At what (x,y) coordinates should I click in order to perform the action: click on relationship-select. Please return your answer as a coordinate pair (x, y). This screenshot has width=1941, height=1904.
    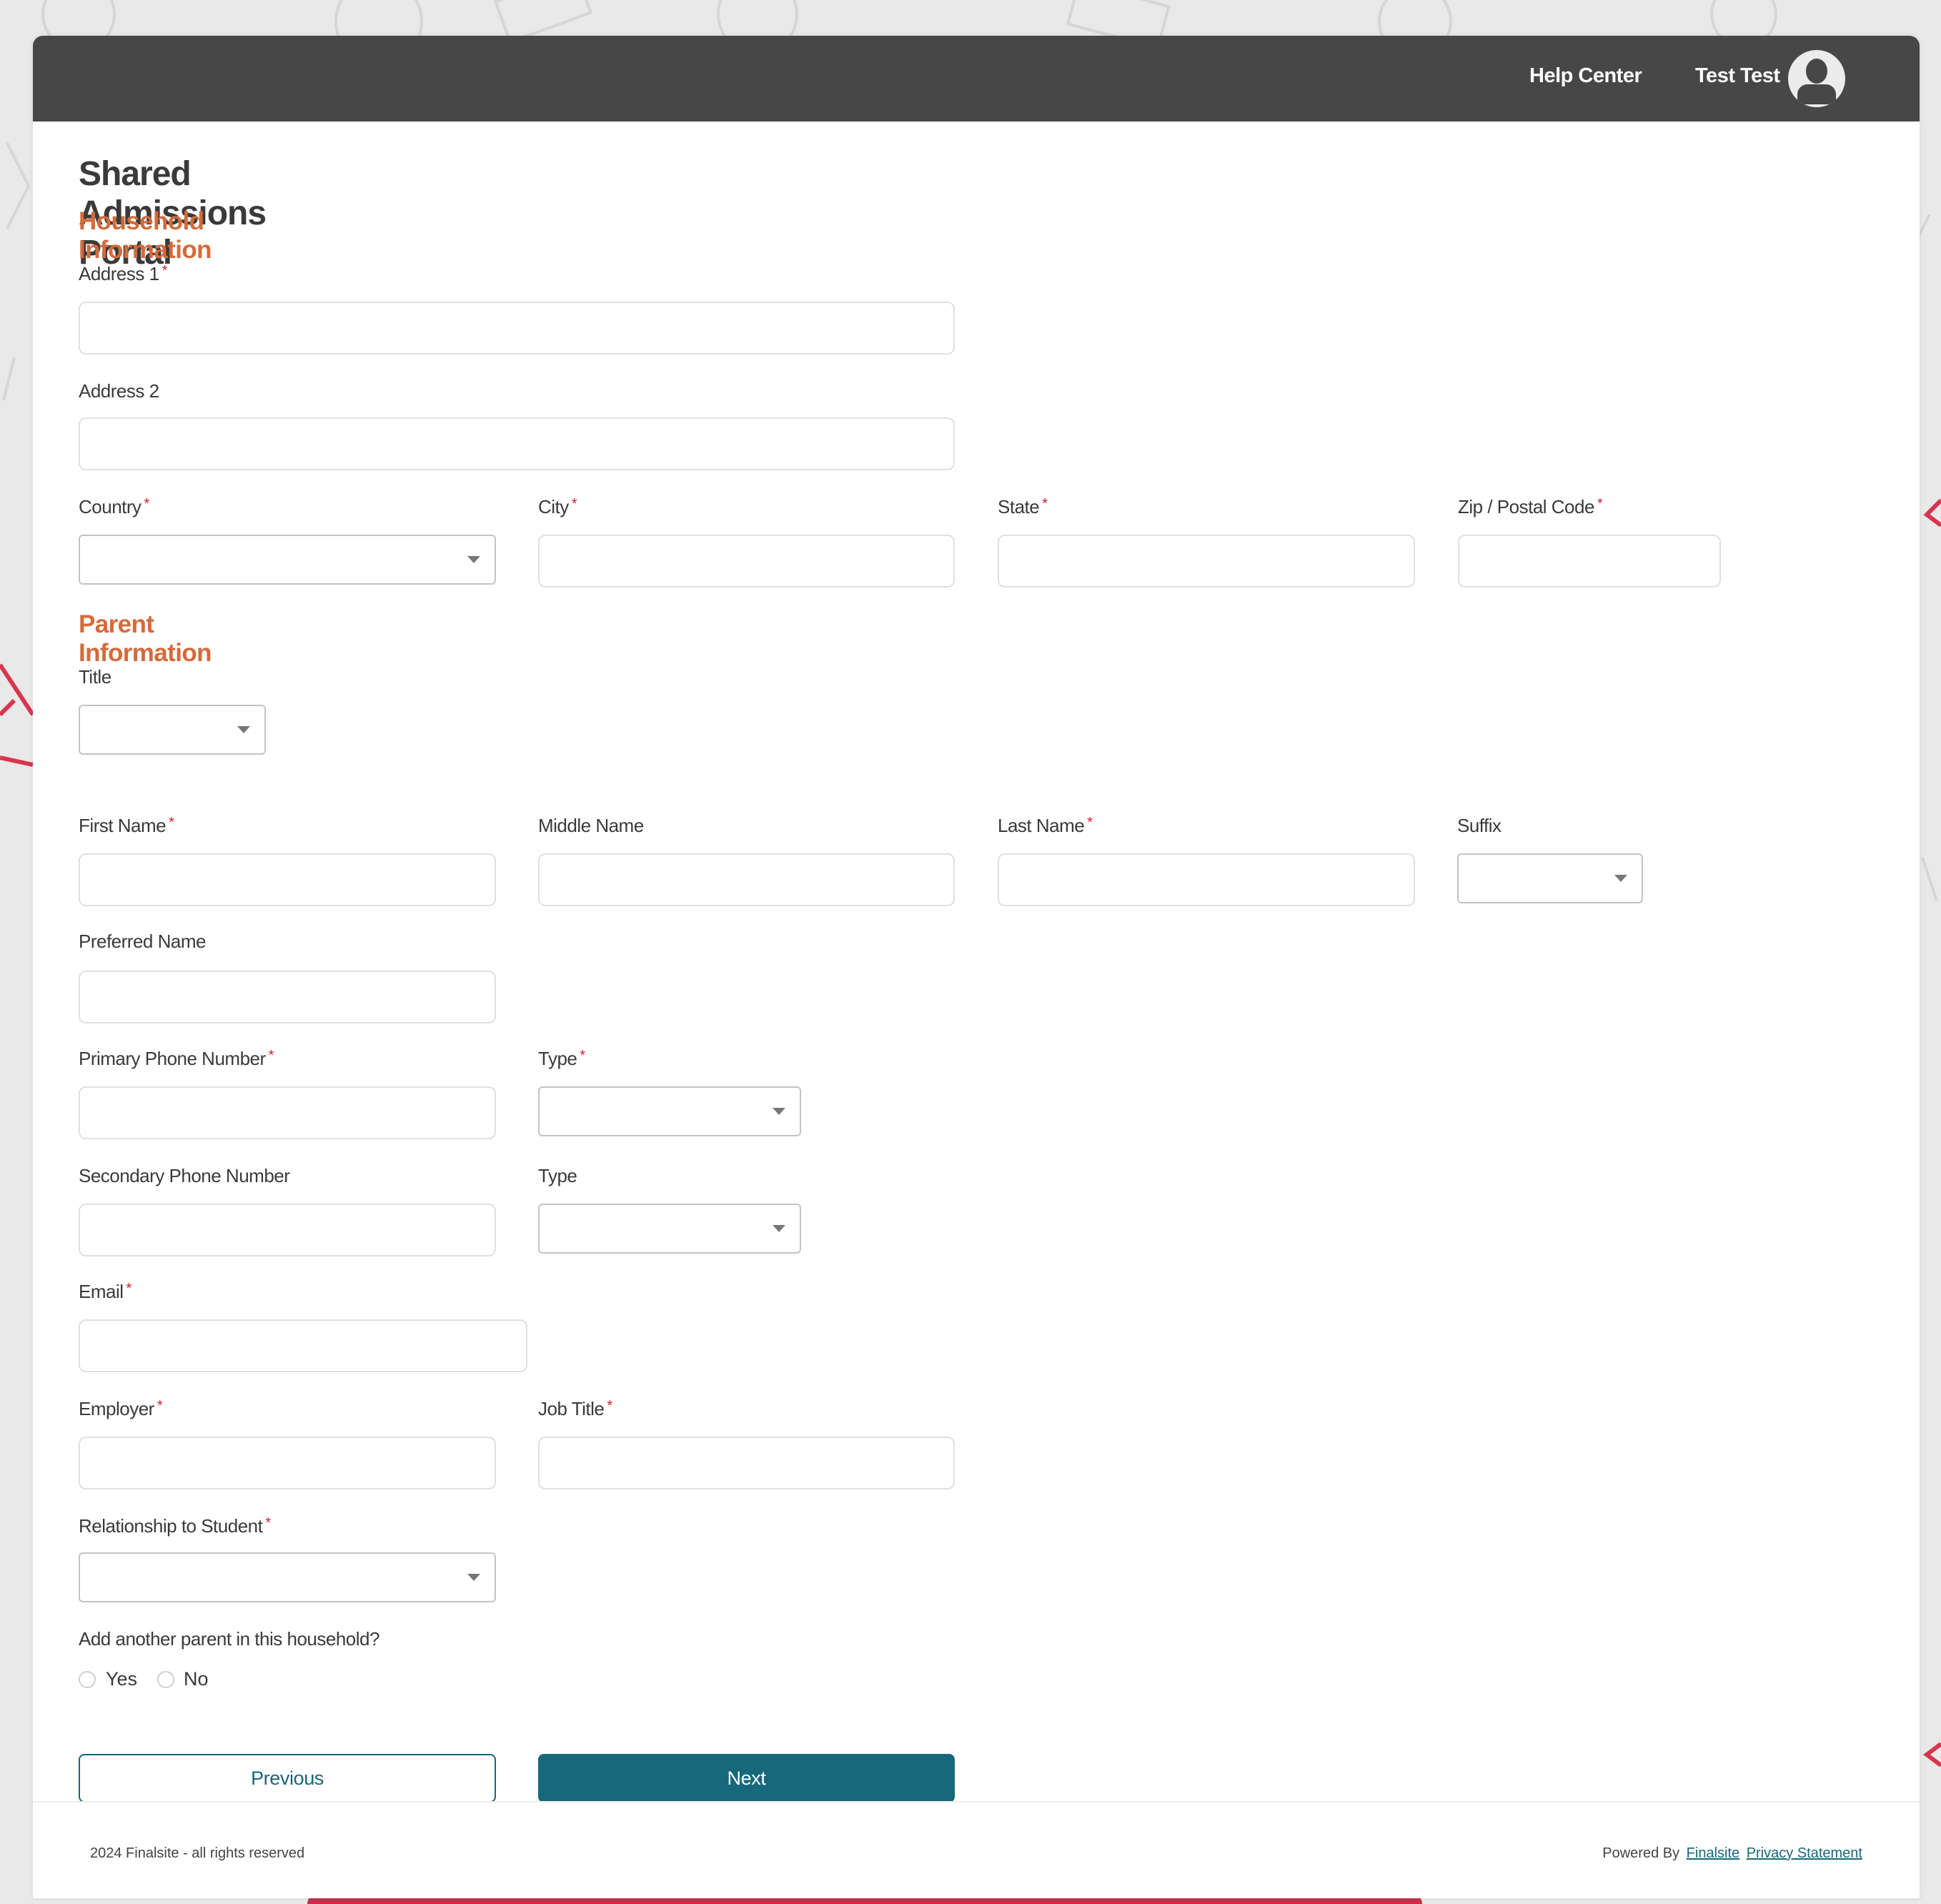
    Looking at the image, I should click on (287, 1577).